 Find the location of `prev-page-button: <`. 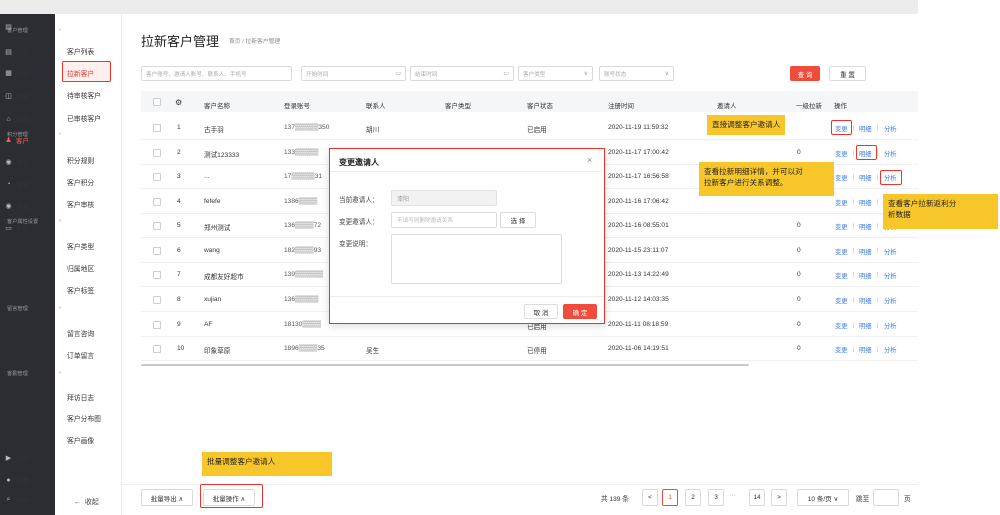

prev-page-button: < is located at coordinates (650, 497).